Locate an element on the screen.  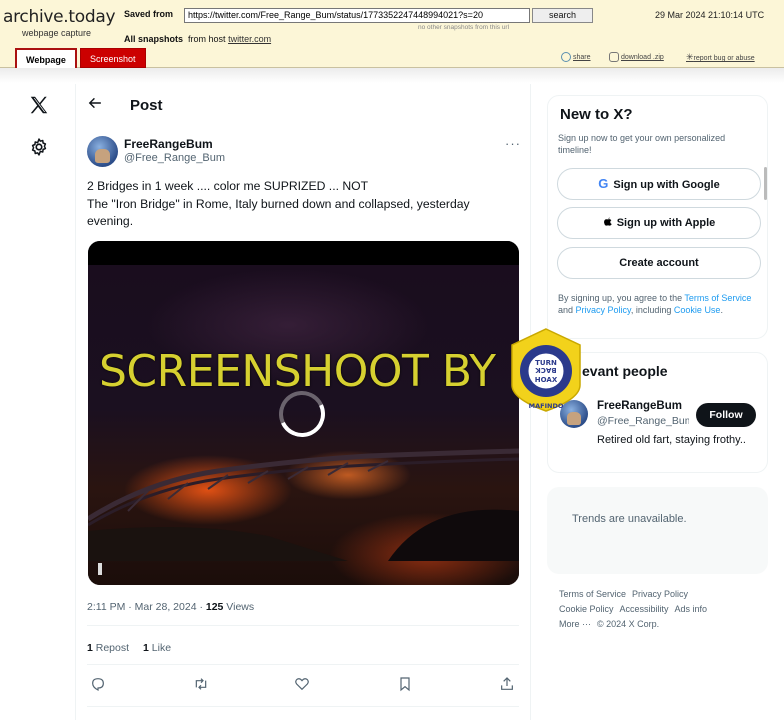
trends-card: Trends are unavailable. is located at coordinates (657, 530).